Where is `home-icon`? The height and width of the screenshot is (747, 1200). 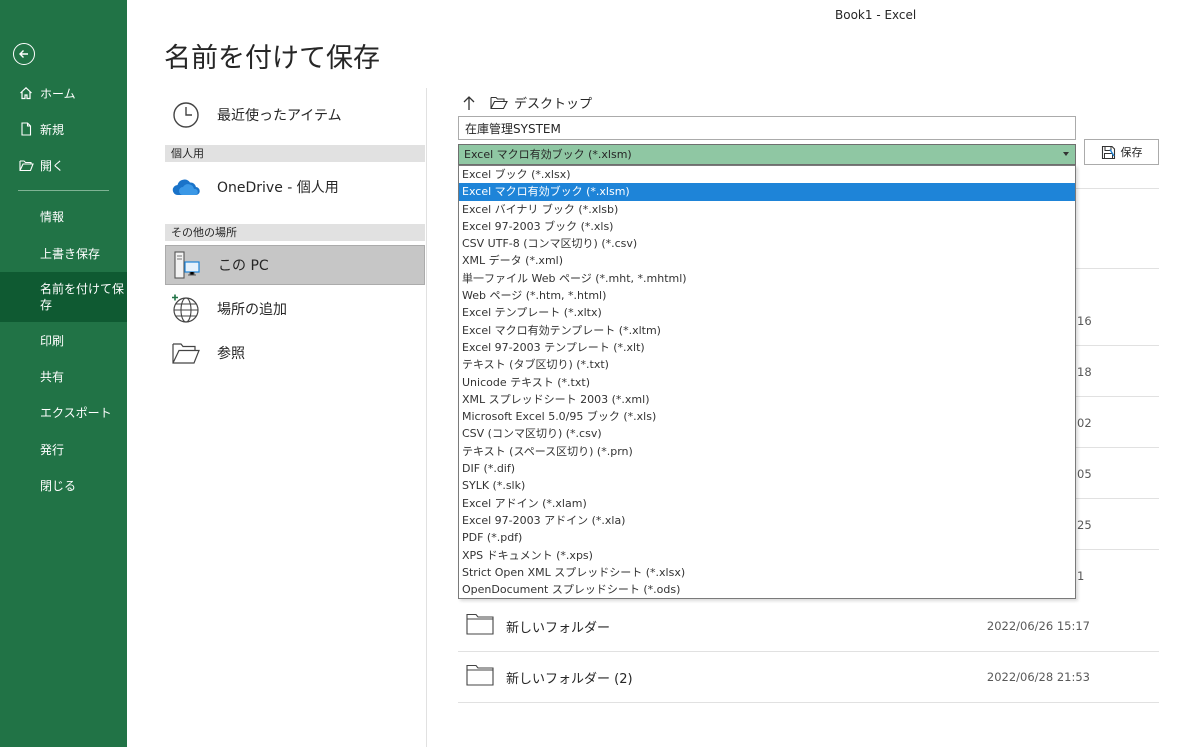 home-icon is located at coordinates (26, 93).